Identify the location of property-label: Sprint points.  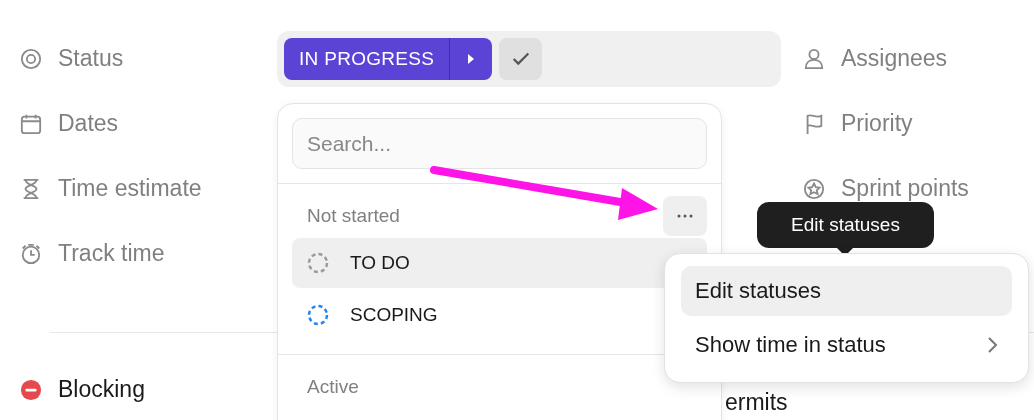
(905, 188).